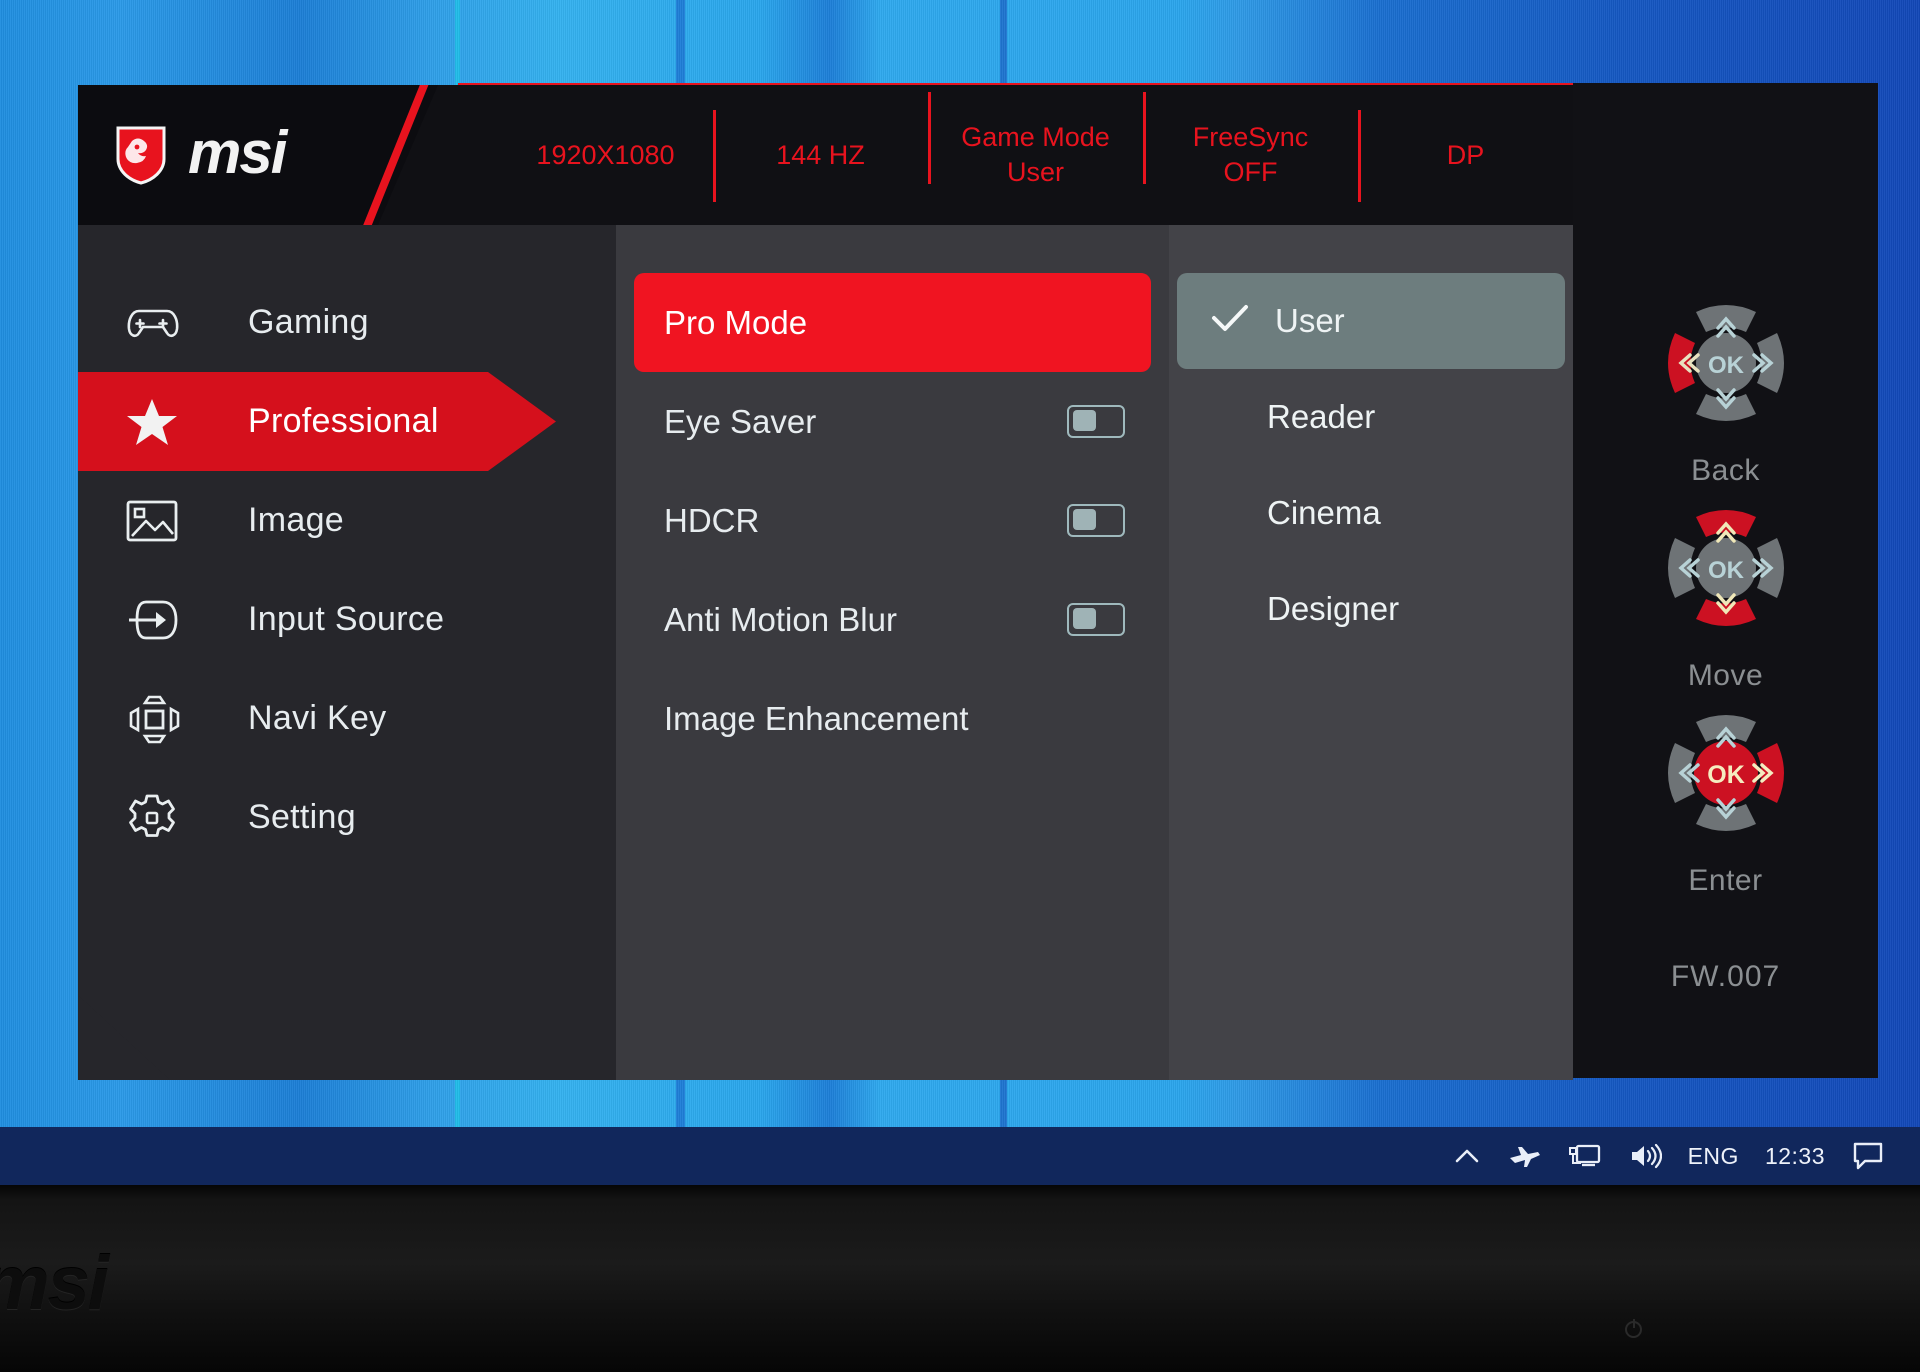  What do you see at coordinates (302, 817) in the screenshot?
I see `sidebar-label: Setting` at bounding box center [302, 817].